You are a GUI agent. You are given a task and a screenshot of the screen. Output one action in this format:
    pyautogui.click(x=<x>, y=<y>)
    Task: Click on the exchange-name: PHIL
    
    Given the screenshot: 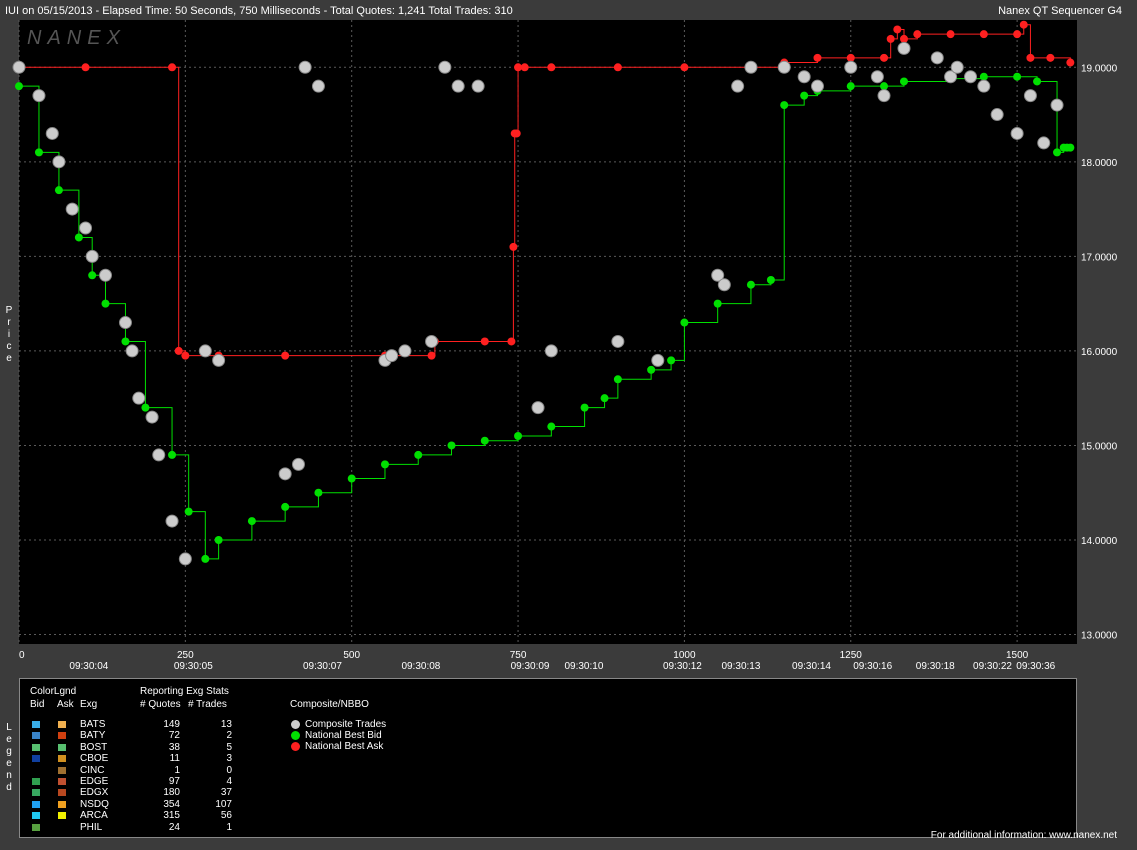 What is the action you would take?
    pyautogui.click(x=91, y=827)
    